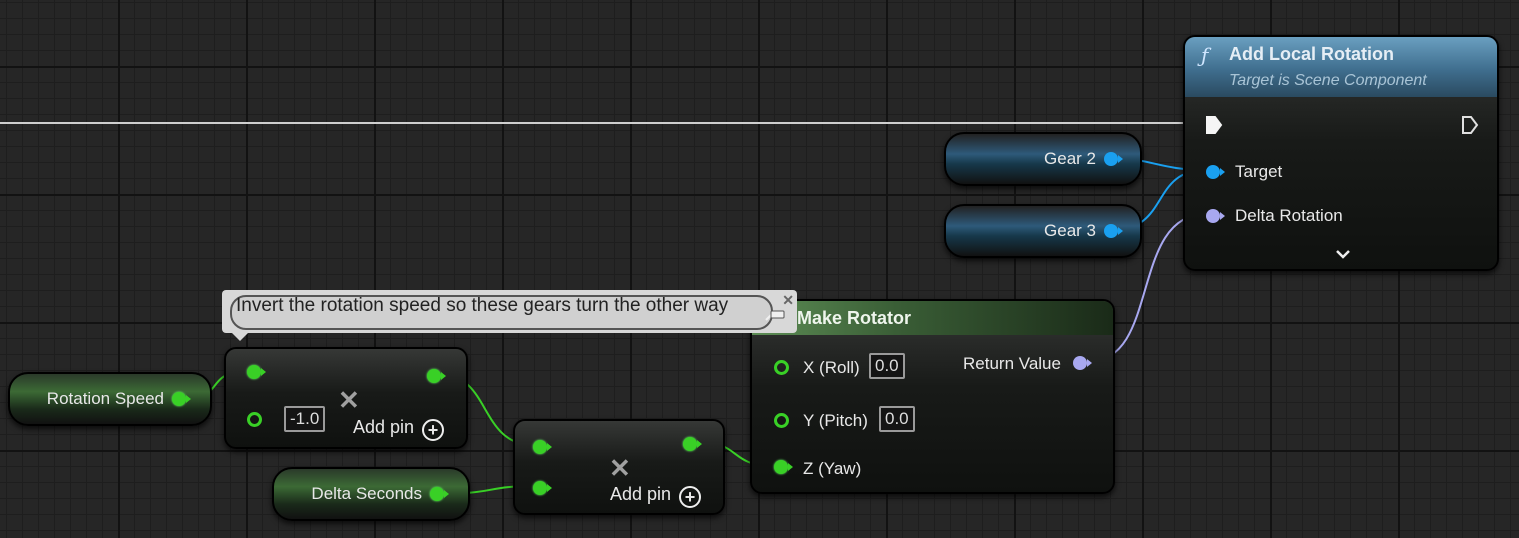  What do you see at coordinates (1205, 55) in the screenshot?
I see `function-icon: ƒ` at bounding box center [1205, 55].